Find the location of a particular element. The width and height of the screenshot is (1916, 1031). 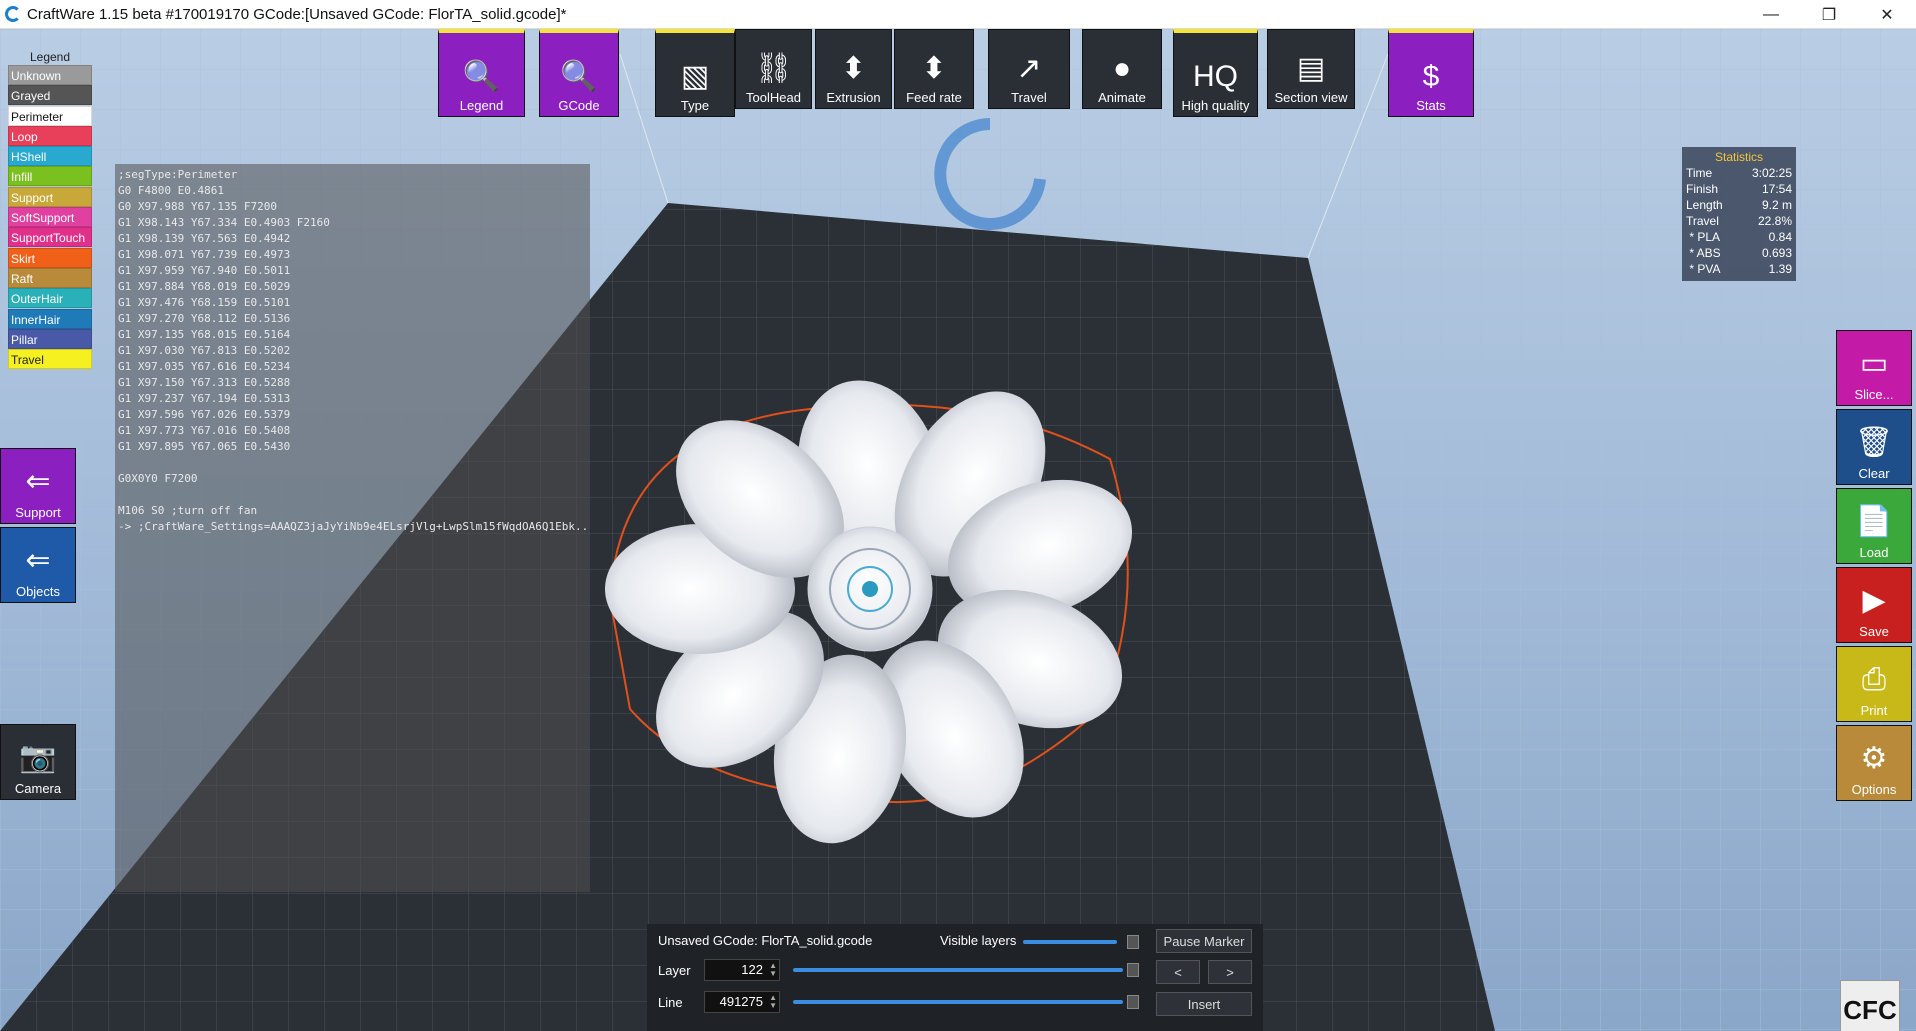

feed-rate-button: ⬍ Feed rate is located at coordinates (934, 69).